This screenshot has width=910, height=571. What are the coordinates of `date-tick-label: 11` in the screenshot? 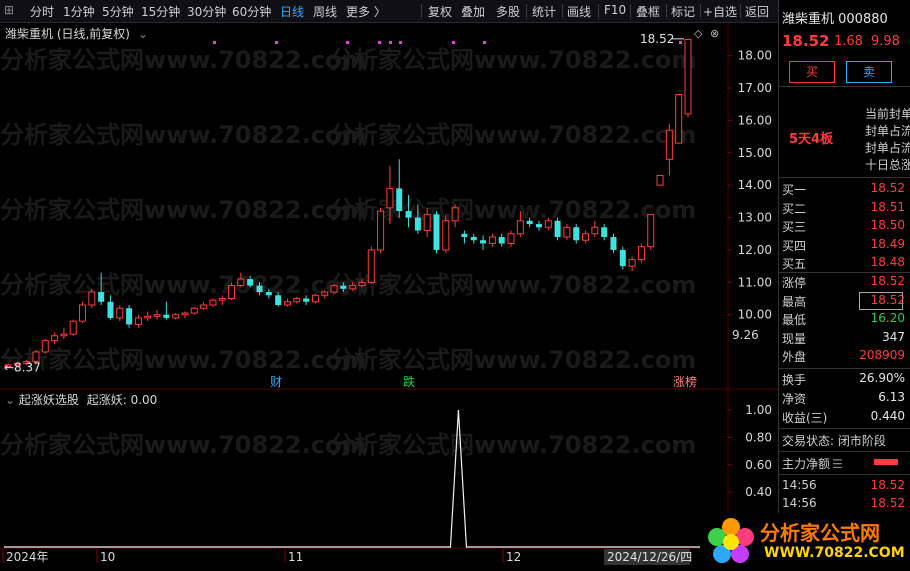 It's located at (295, 557).